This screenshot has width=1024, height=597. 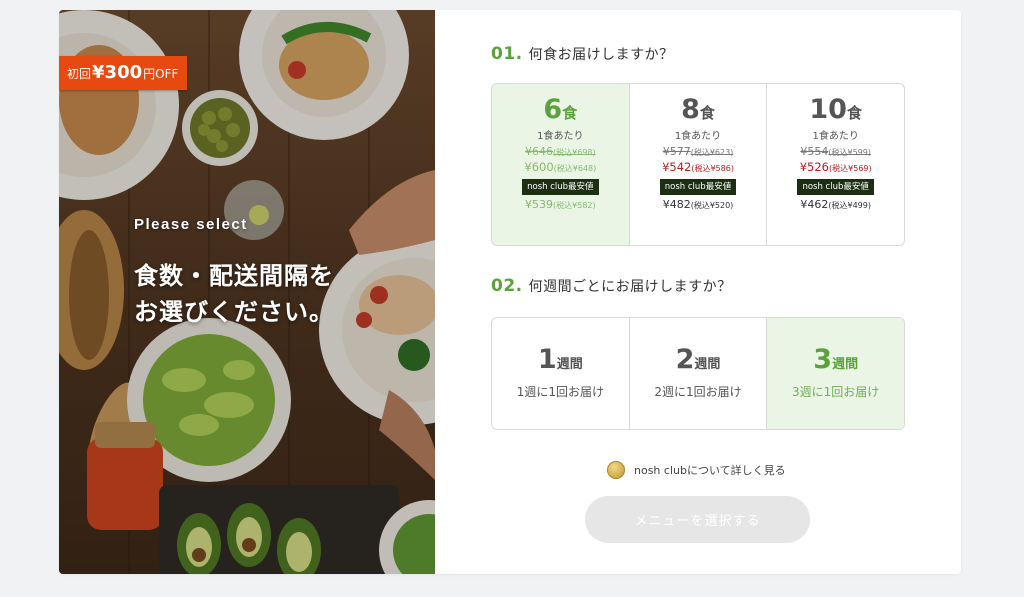 What do you see at coordinates (850, 168) in the screenshot?
I see `discount-price-tax: (税込¥569)` at bounding box center [850, 168].